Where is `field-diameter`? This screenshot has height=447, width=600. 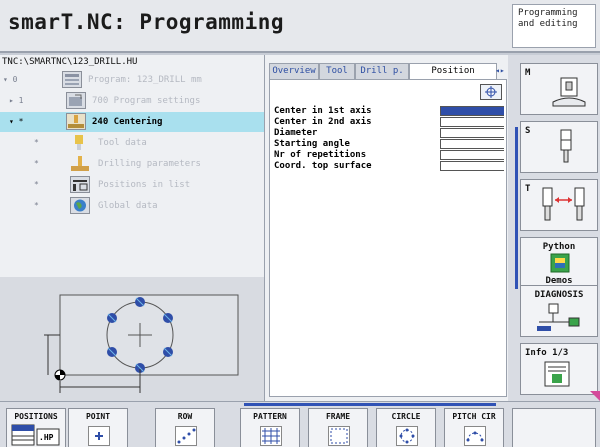
field-diameter is located at coordinates (472, 133).